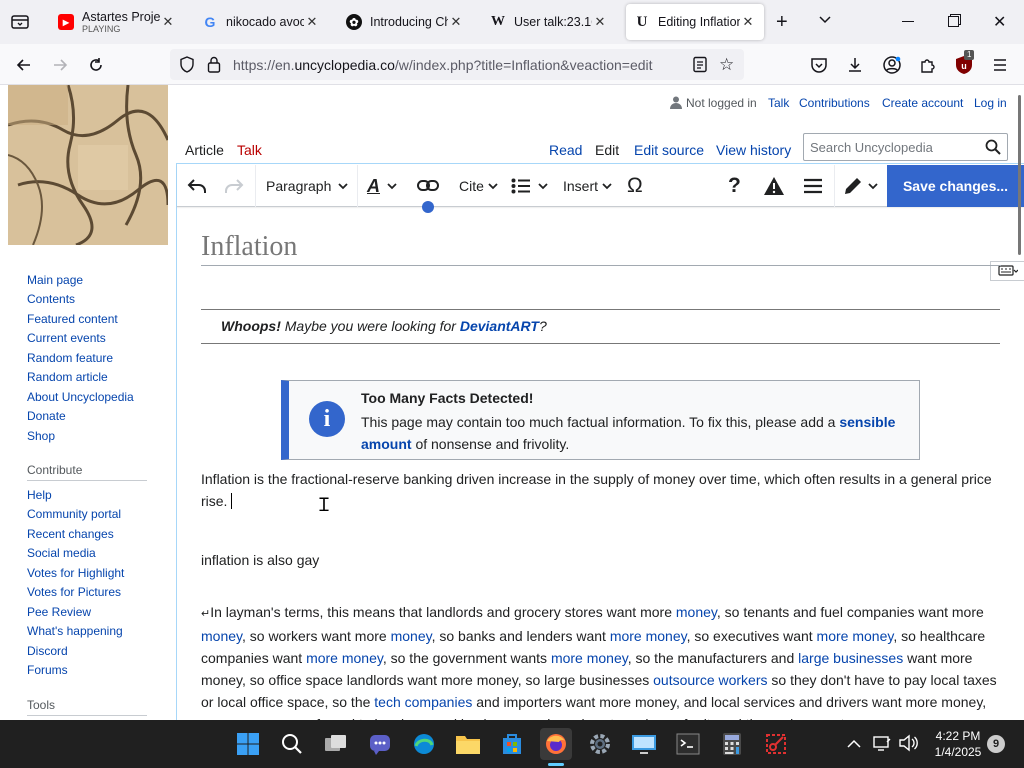 This screenshot has height=768, width=1024. I want to click on sidebar-item-social-media: Social media, so click(61, 553).